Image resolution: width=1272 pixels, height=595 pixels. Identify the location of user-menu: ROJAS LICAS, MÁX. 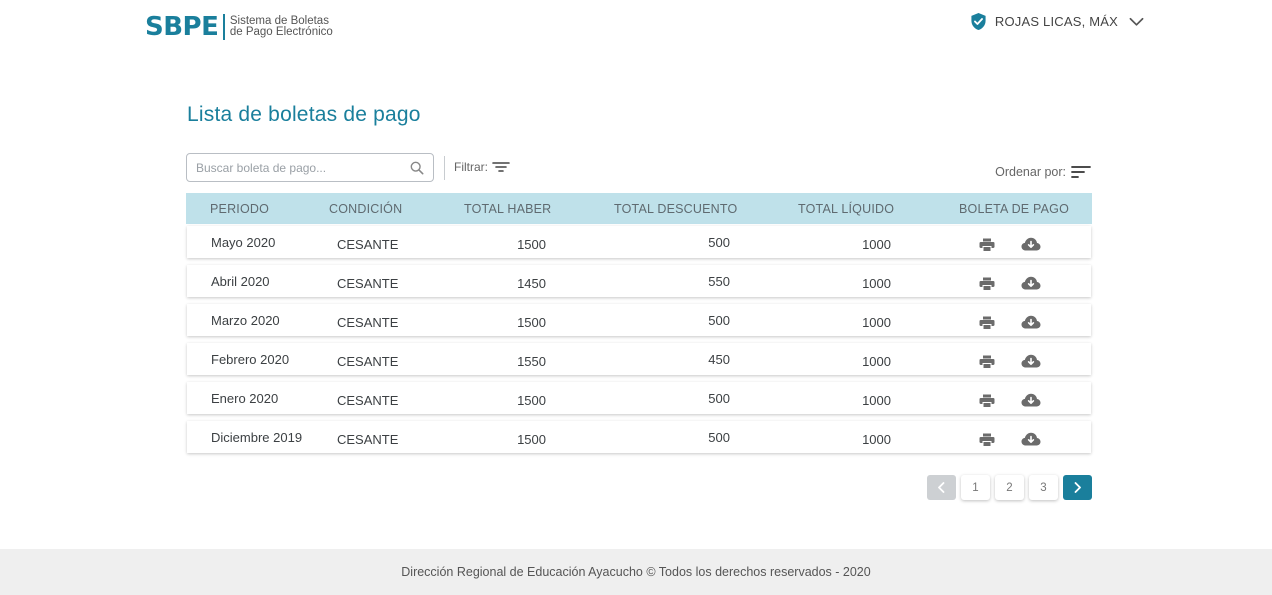
(1057, 21).